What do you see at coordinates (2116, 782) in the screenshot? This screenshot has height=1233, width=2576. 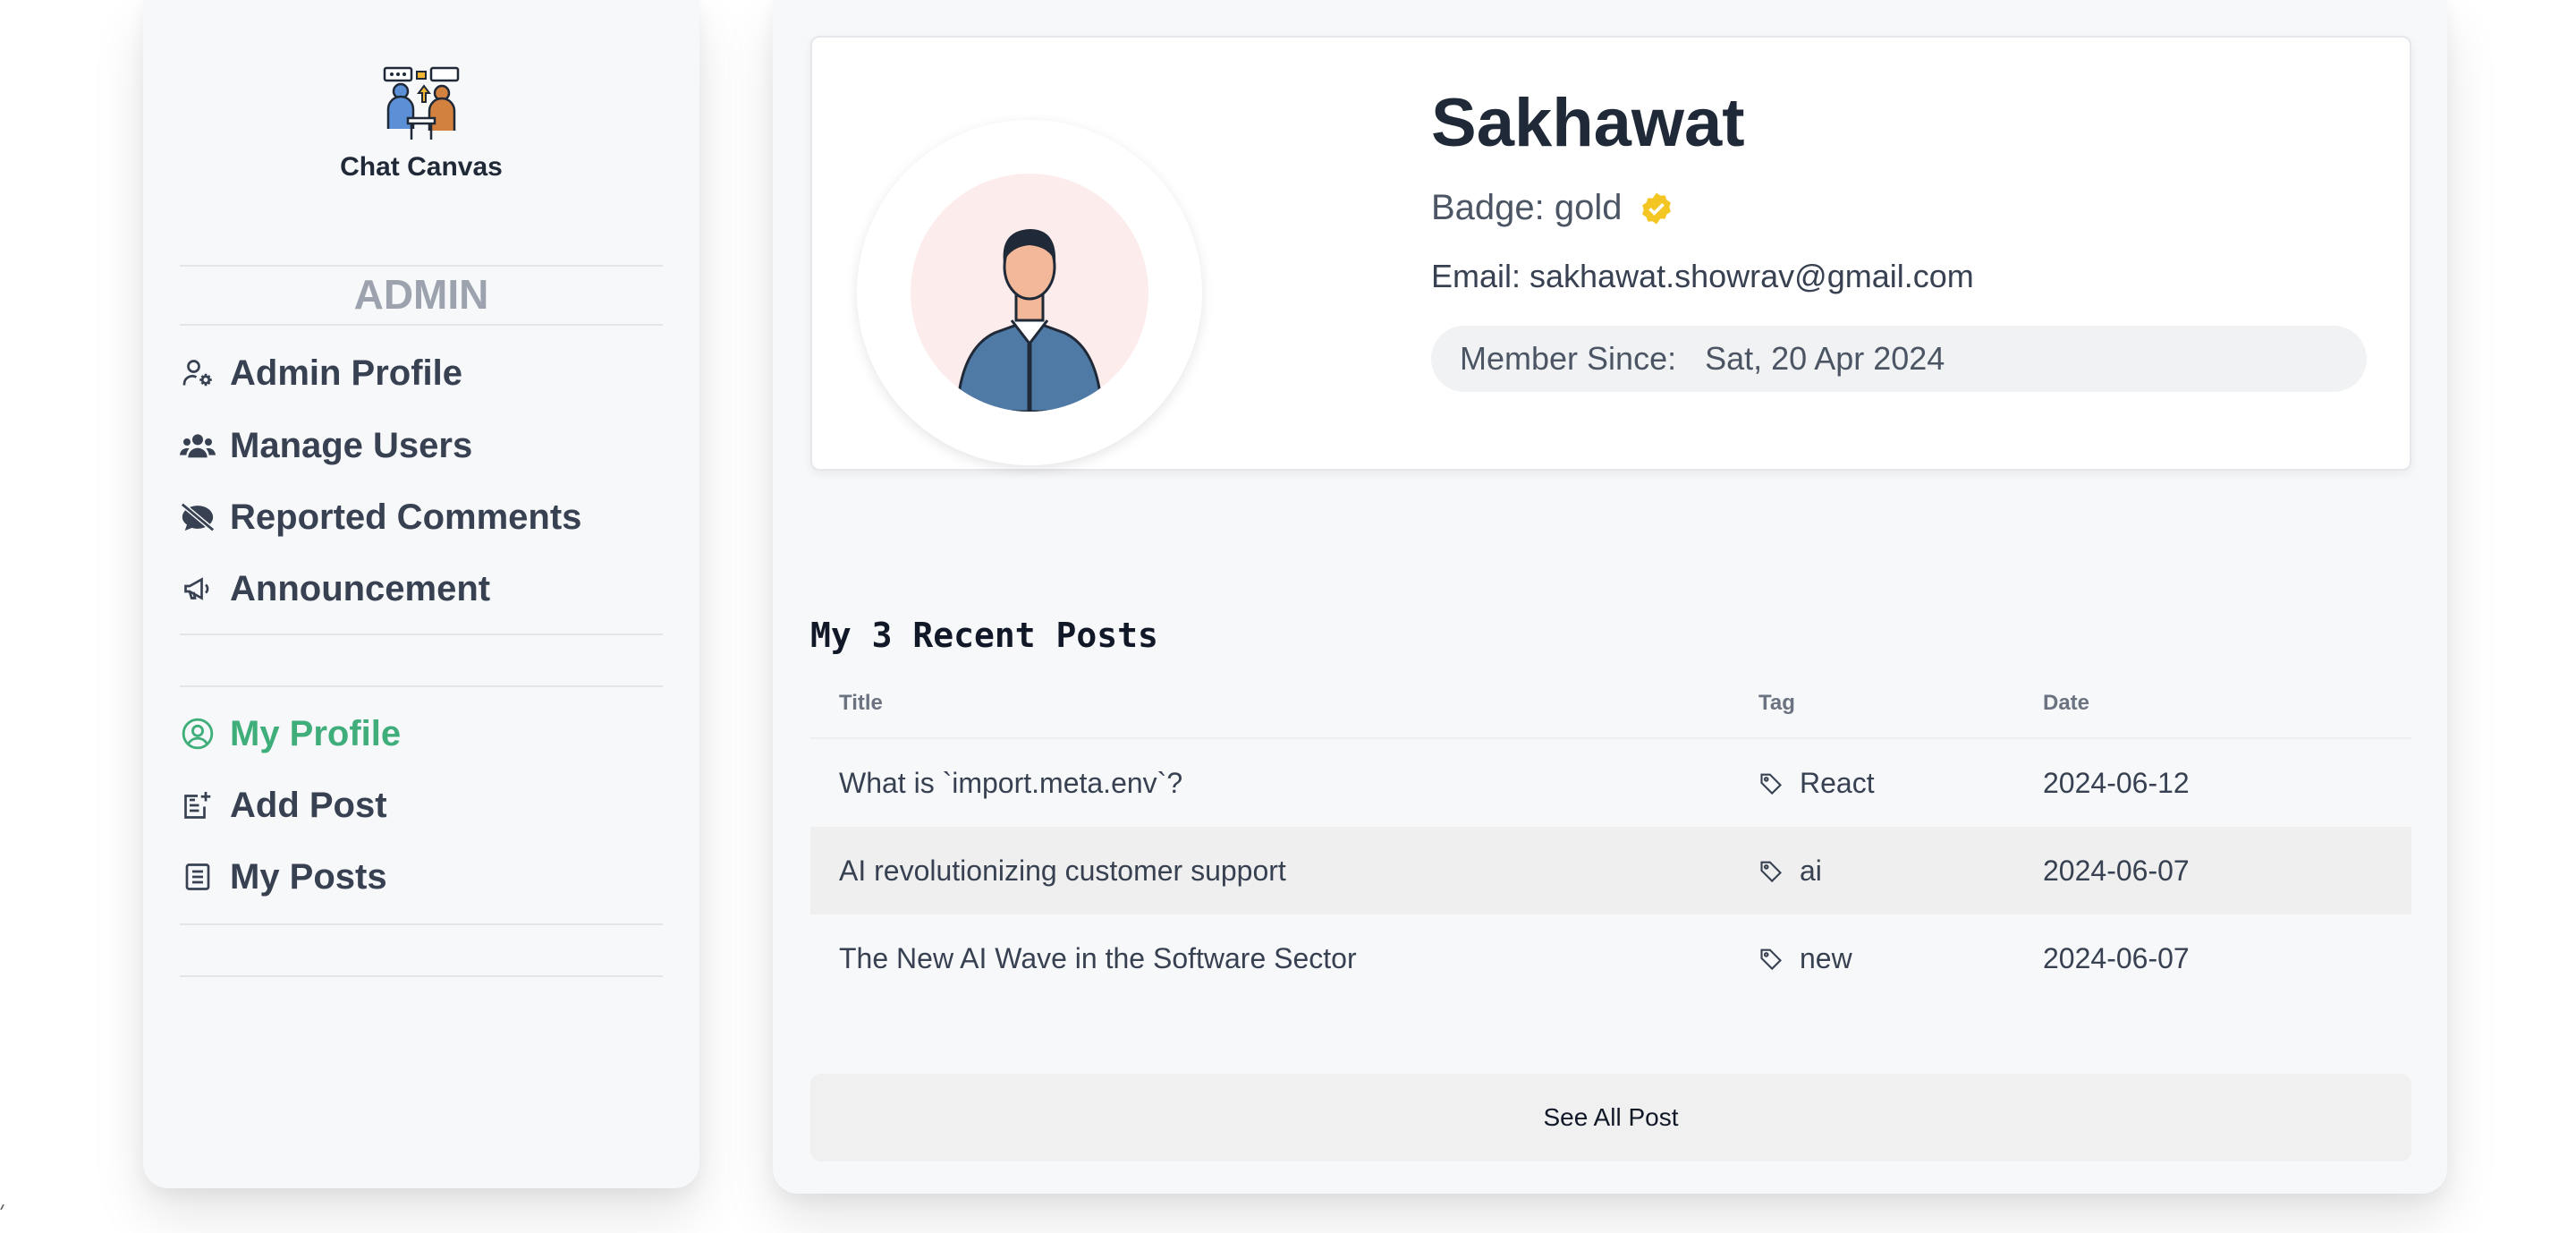 I see `post-date: 2024-06-12` at bounding box center [2116, 782].